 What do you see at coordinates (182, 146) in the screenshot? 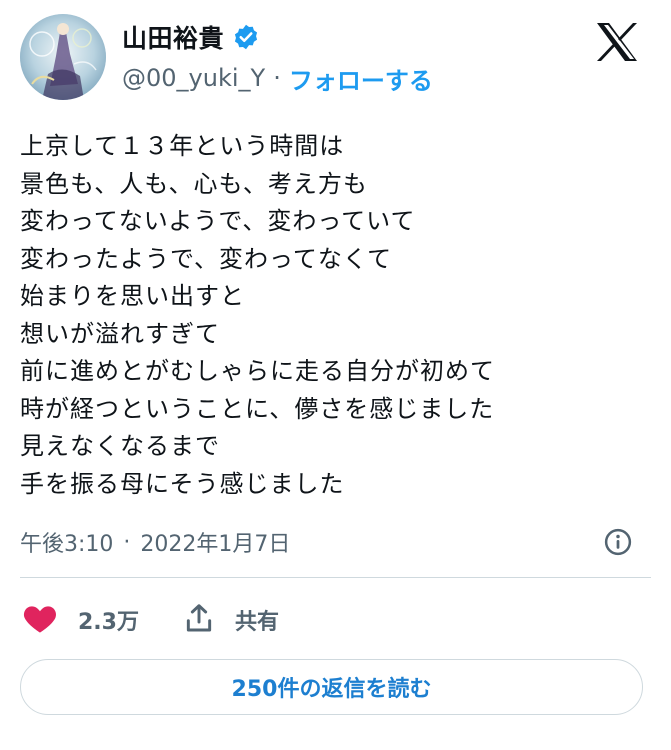
I see `tweet-line: 上京して１３年という時間は` at bounding box center [182, 146].